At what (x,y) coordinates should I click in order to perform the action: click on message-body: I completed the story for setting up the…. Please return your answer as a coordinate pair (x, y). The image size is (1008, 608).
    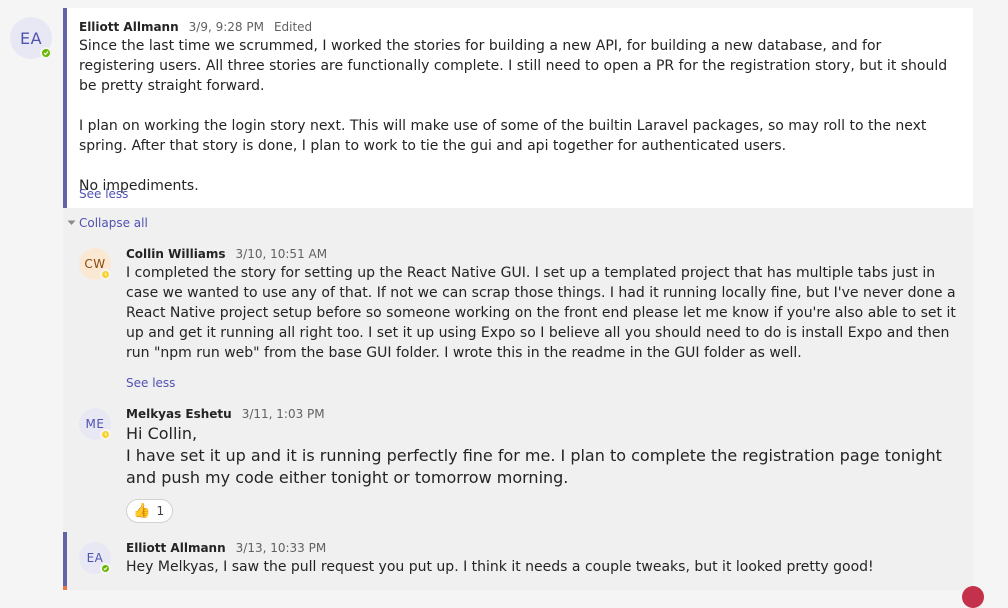
    Looking at the image, I should click on (541, 313).